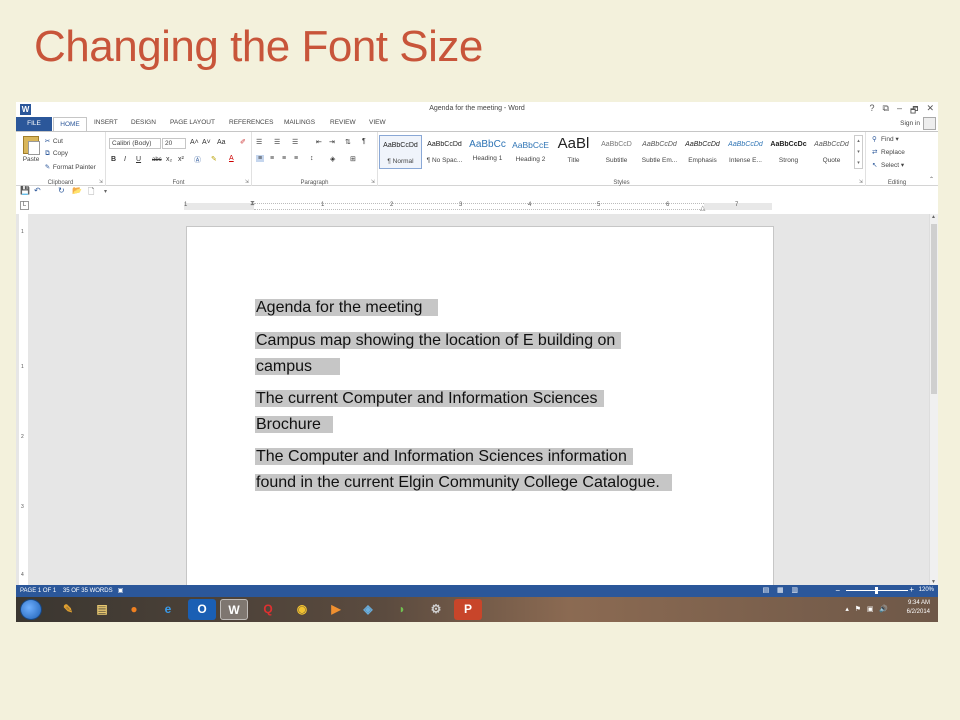  What do you see at coordinates (910, 123) in the screenshot?
I see `sign-in-link: Sign in` at bounding box center [910, 123].